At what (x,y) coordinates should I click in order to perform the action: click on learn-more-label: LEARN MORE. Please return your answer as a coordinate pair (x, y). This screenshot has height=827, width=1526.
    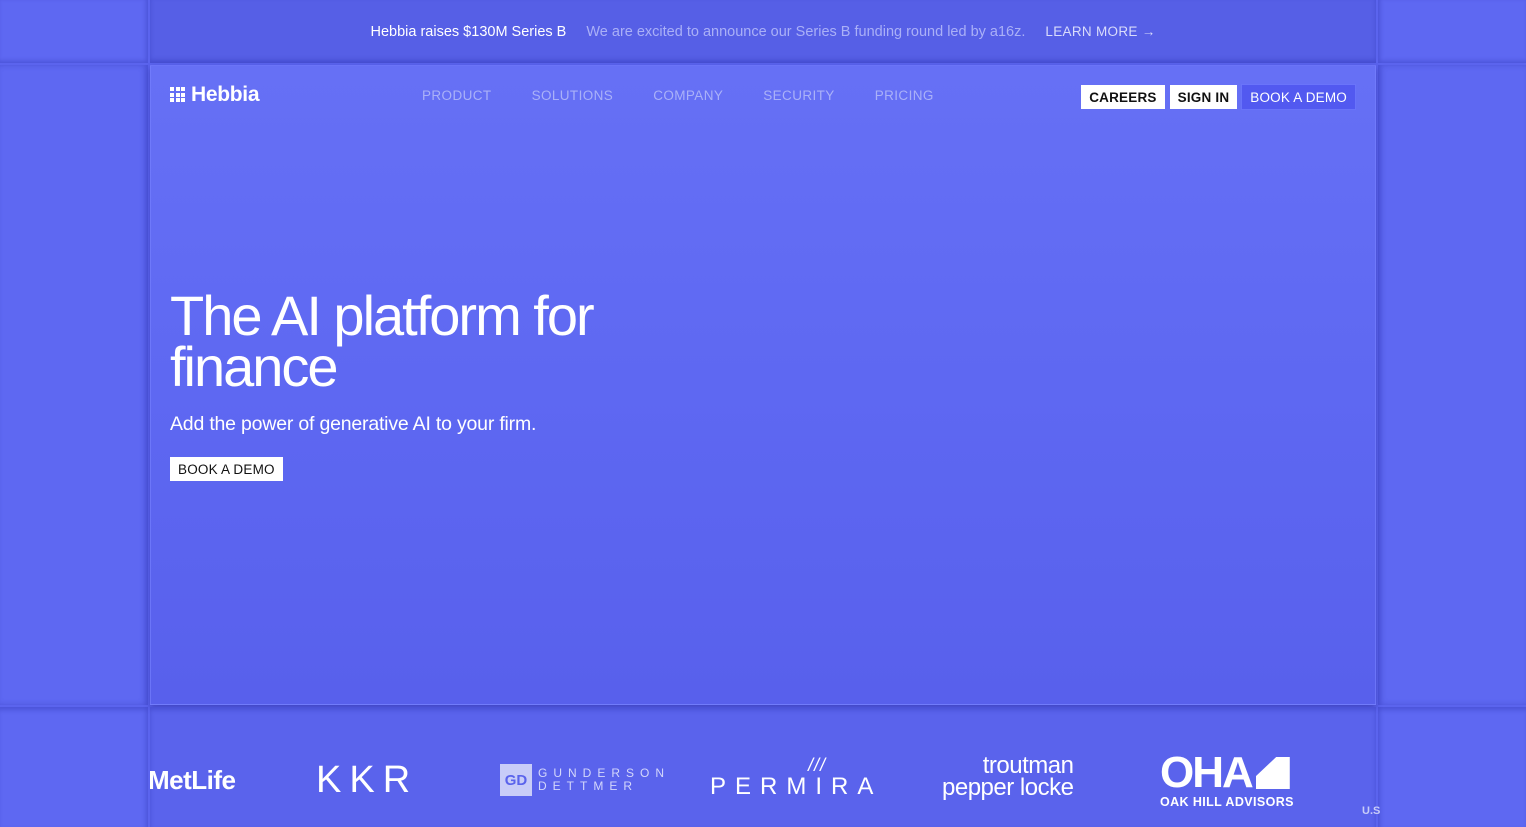
    Looking at the image, I should click on (1091, 31).